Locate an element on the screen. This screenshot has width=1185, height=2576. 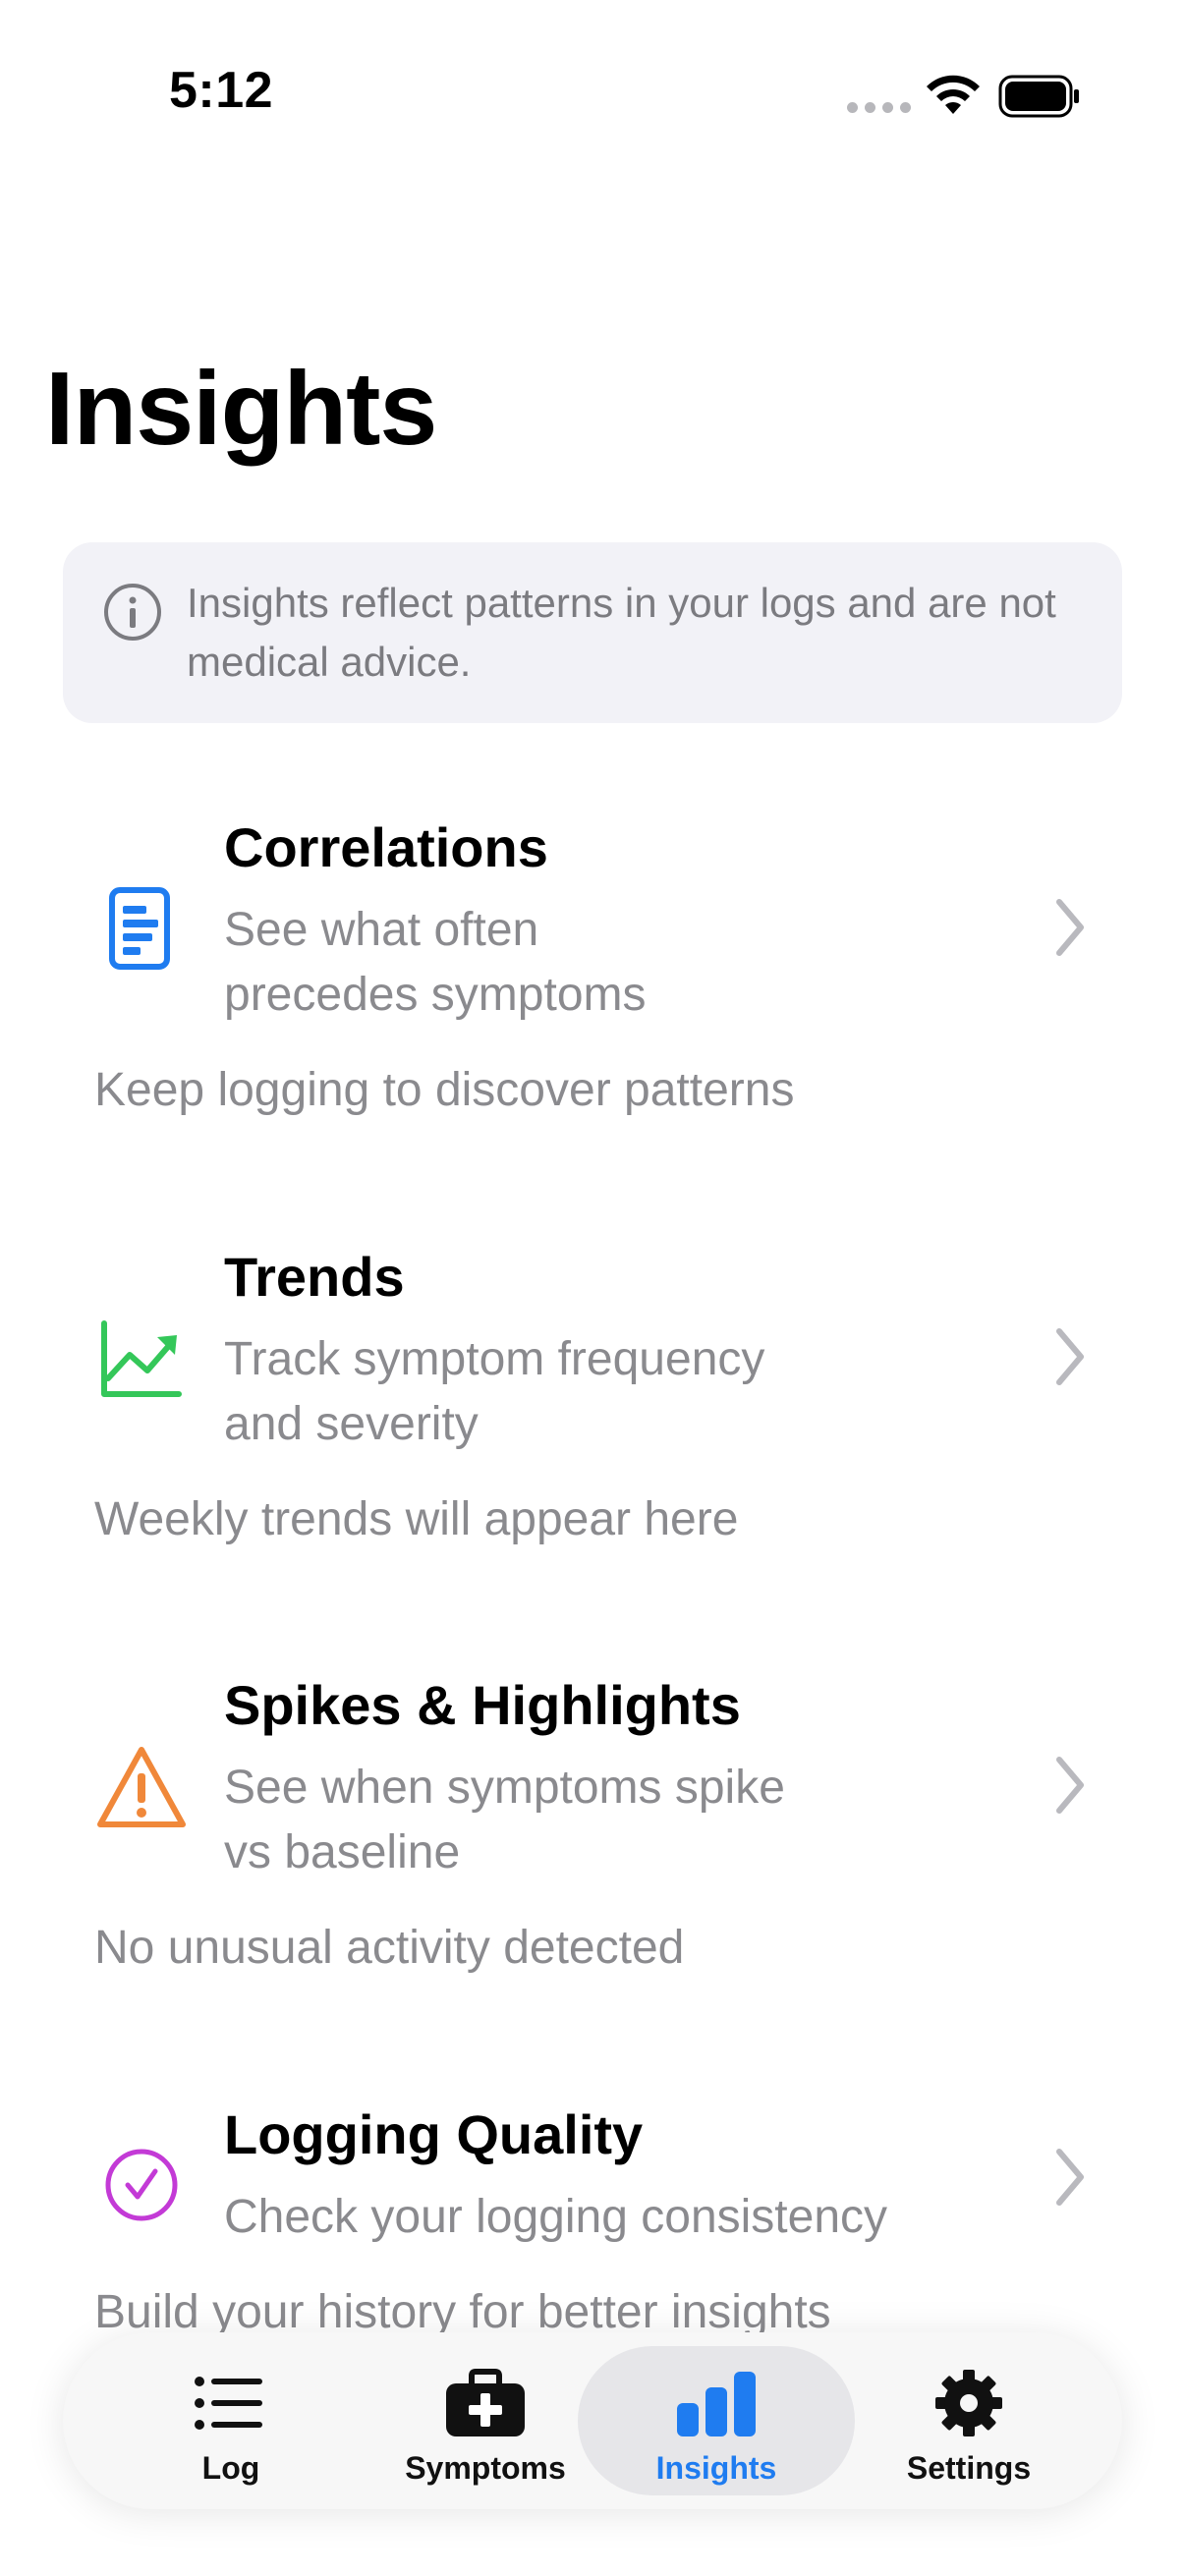
tab-insights: Insights is located at coordinates (717, 2420).